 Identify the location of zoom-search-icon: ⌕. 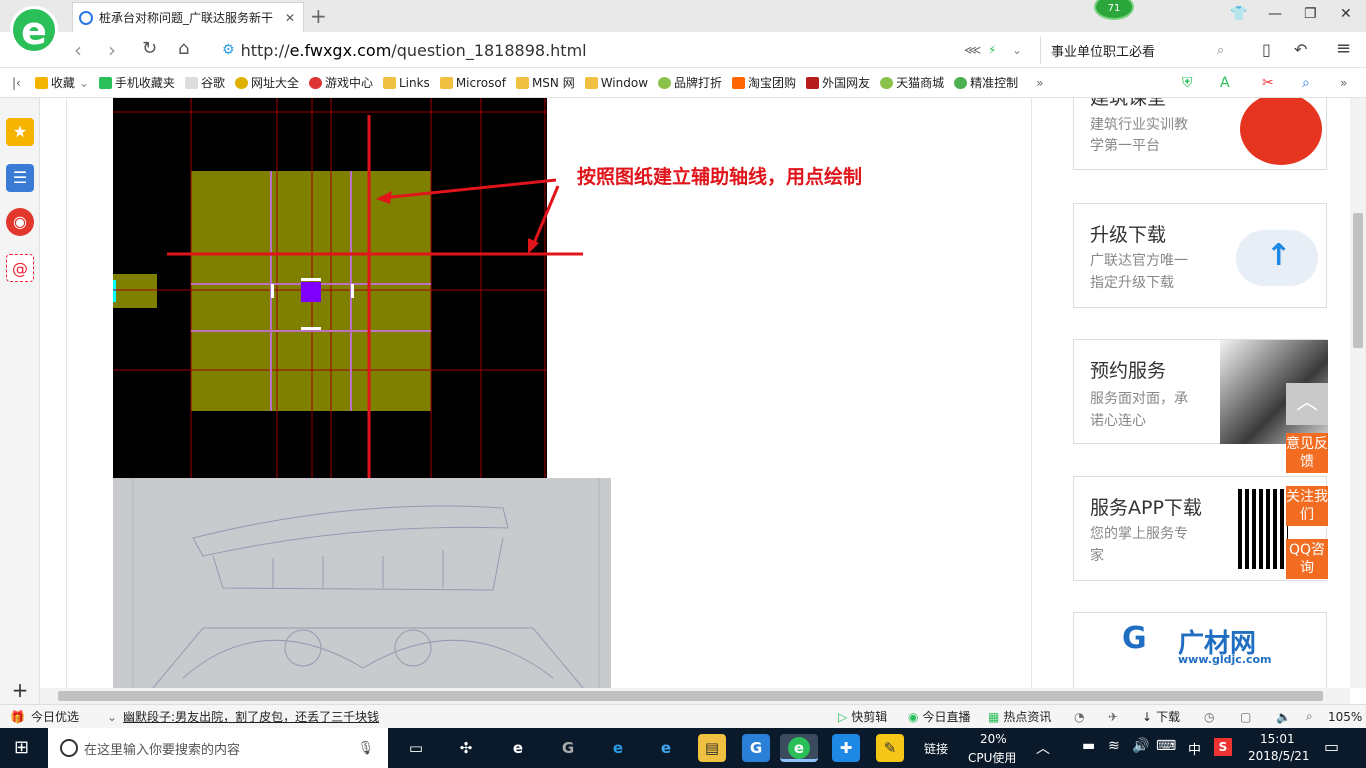
(1306, 83).